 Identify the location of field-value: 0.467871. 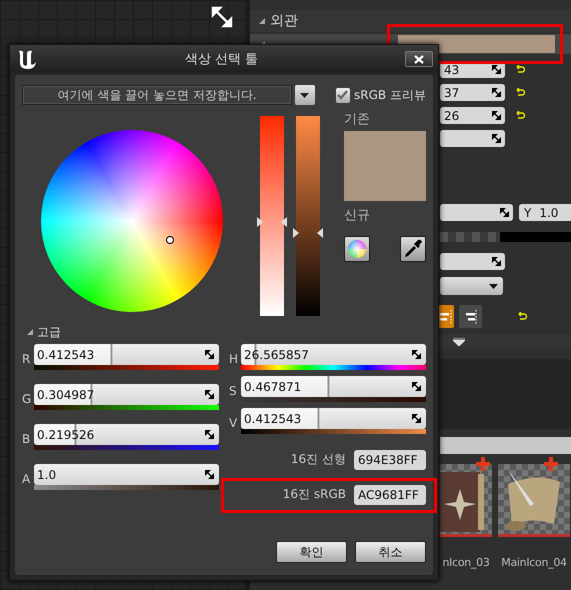
(273, 387).